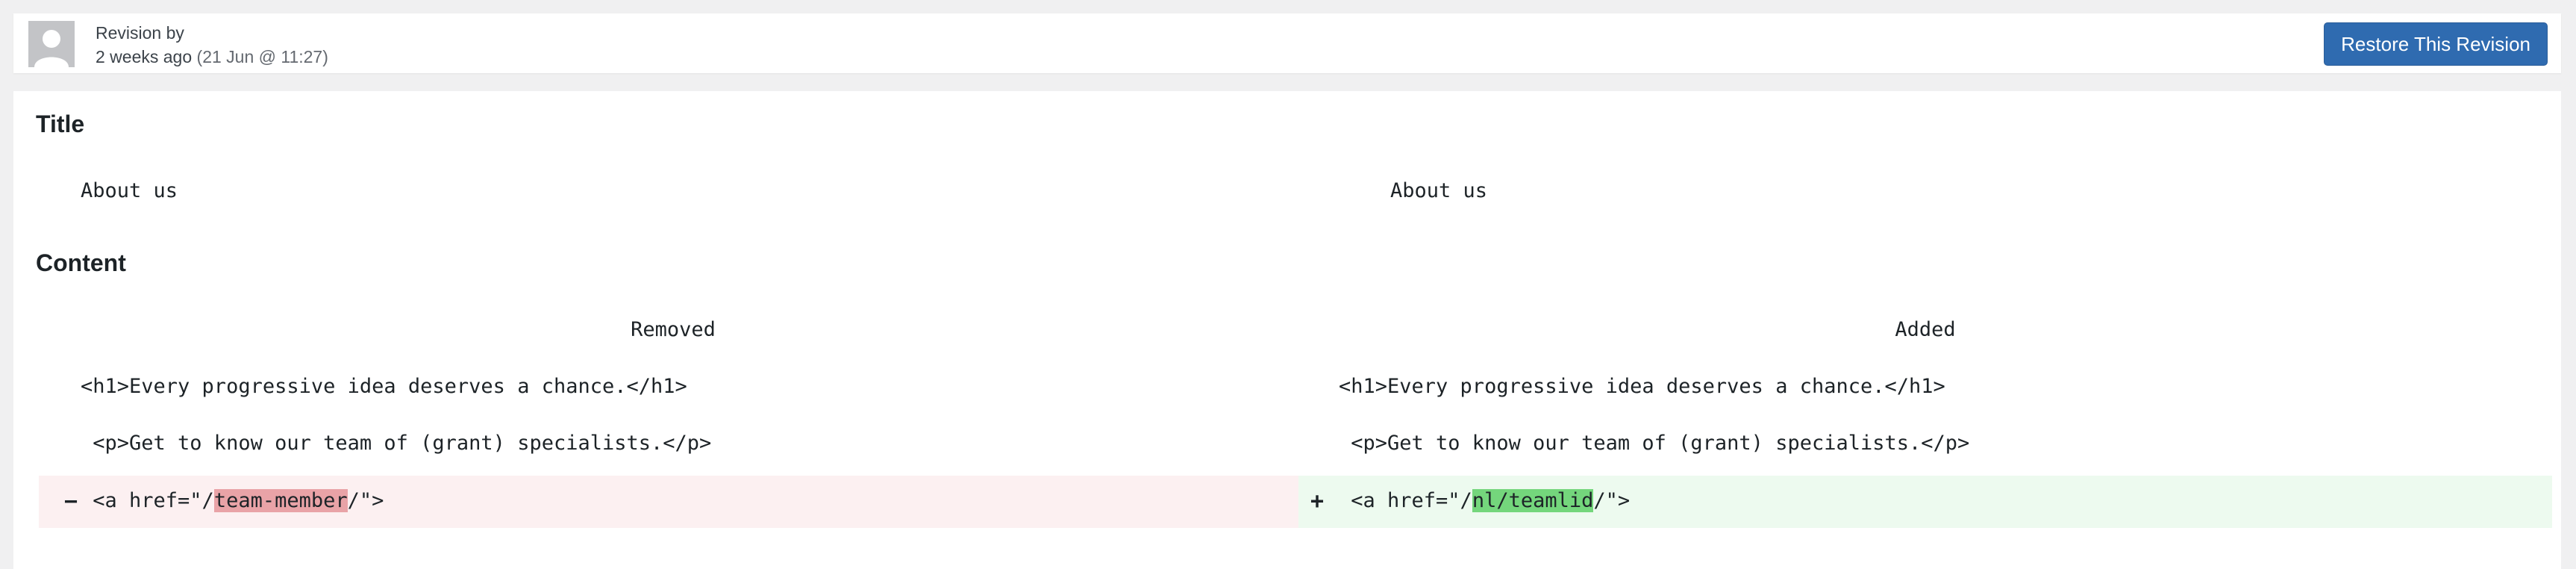 The image size is (2576, 569). What do you see at coordinates (81, 262) in the screenshot?
I see `content-section-heading: Content` at bounding box center [81, 262].